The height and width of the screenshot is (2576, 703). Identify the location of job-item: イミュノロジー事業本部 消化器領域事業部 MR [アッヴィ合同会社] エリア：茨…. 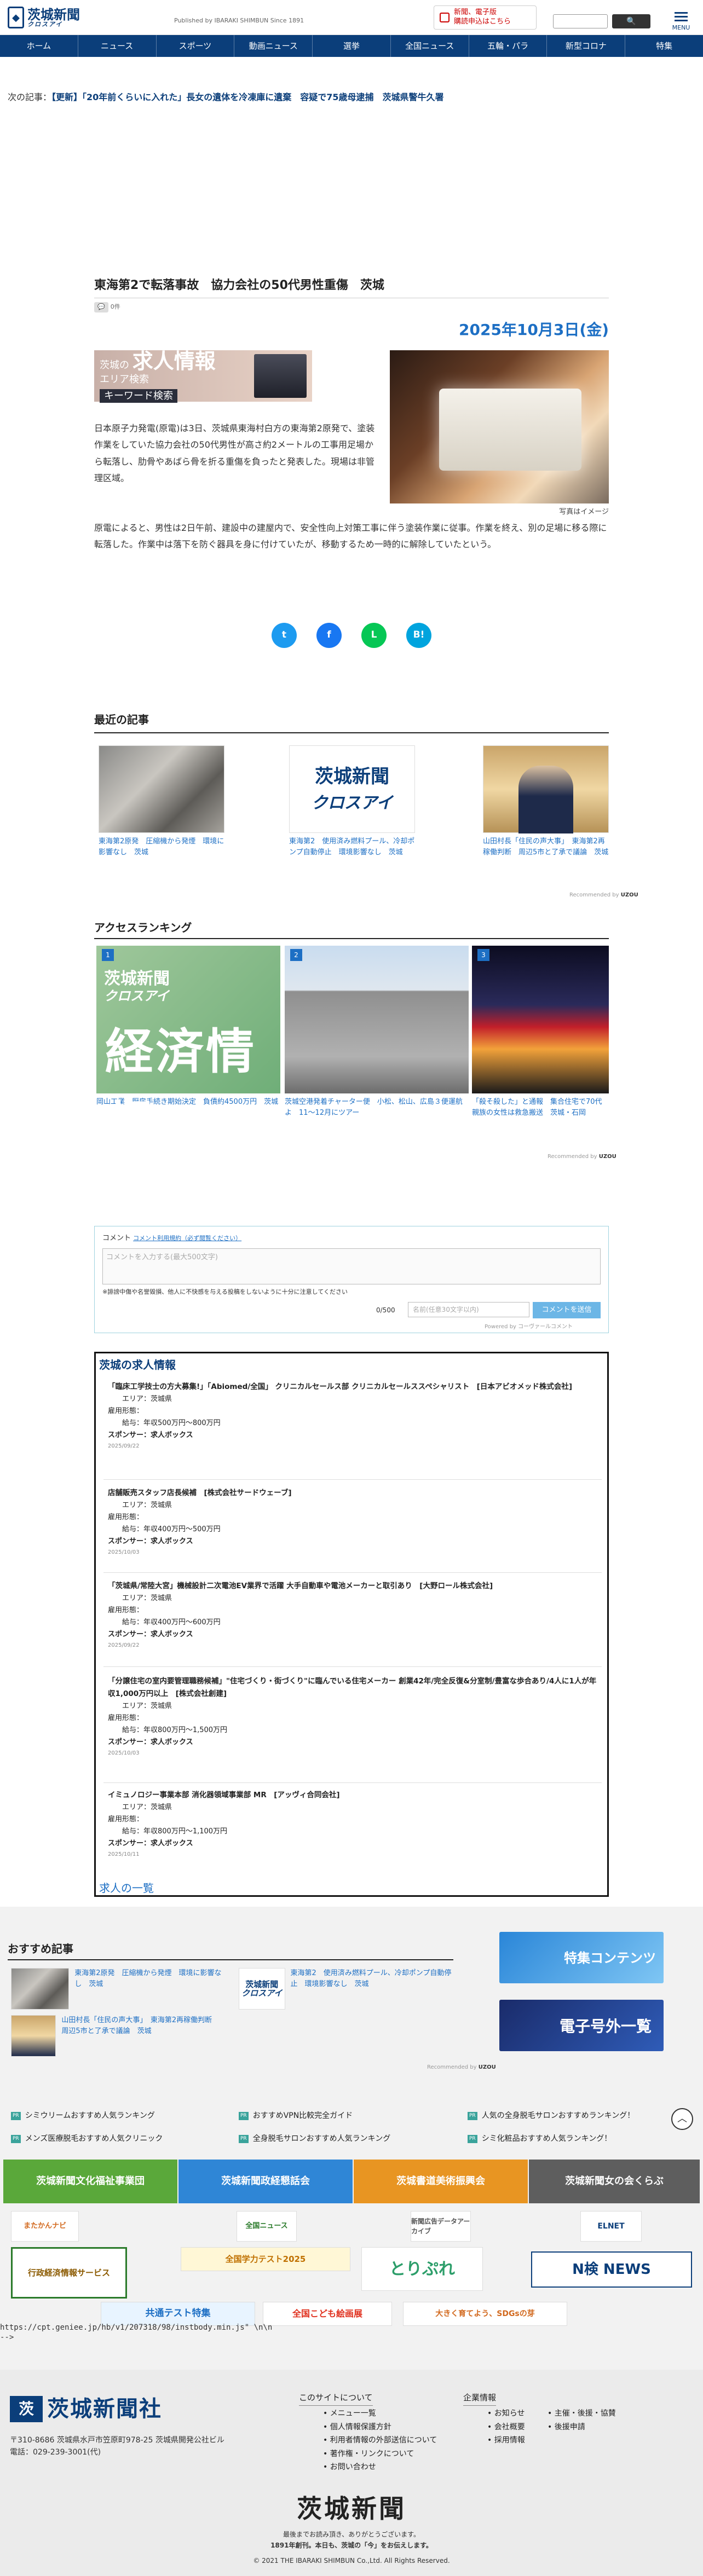
(354, 1824).